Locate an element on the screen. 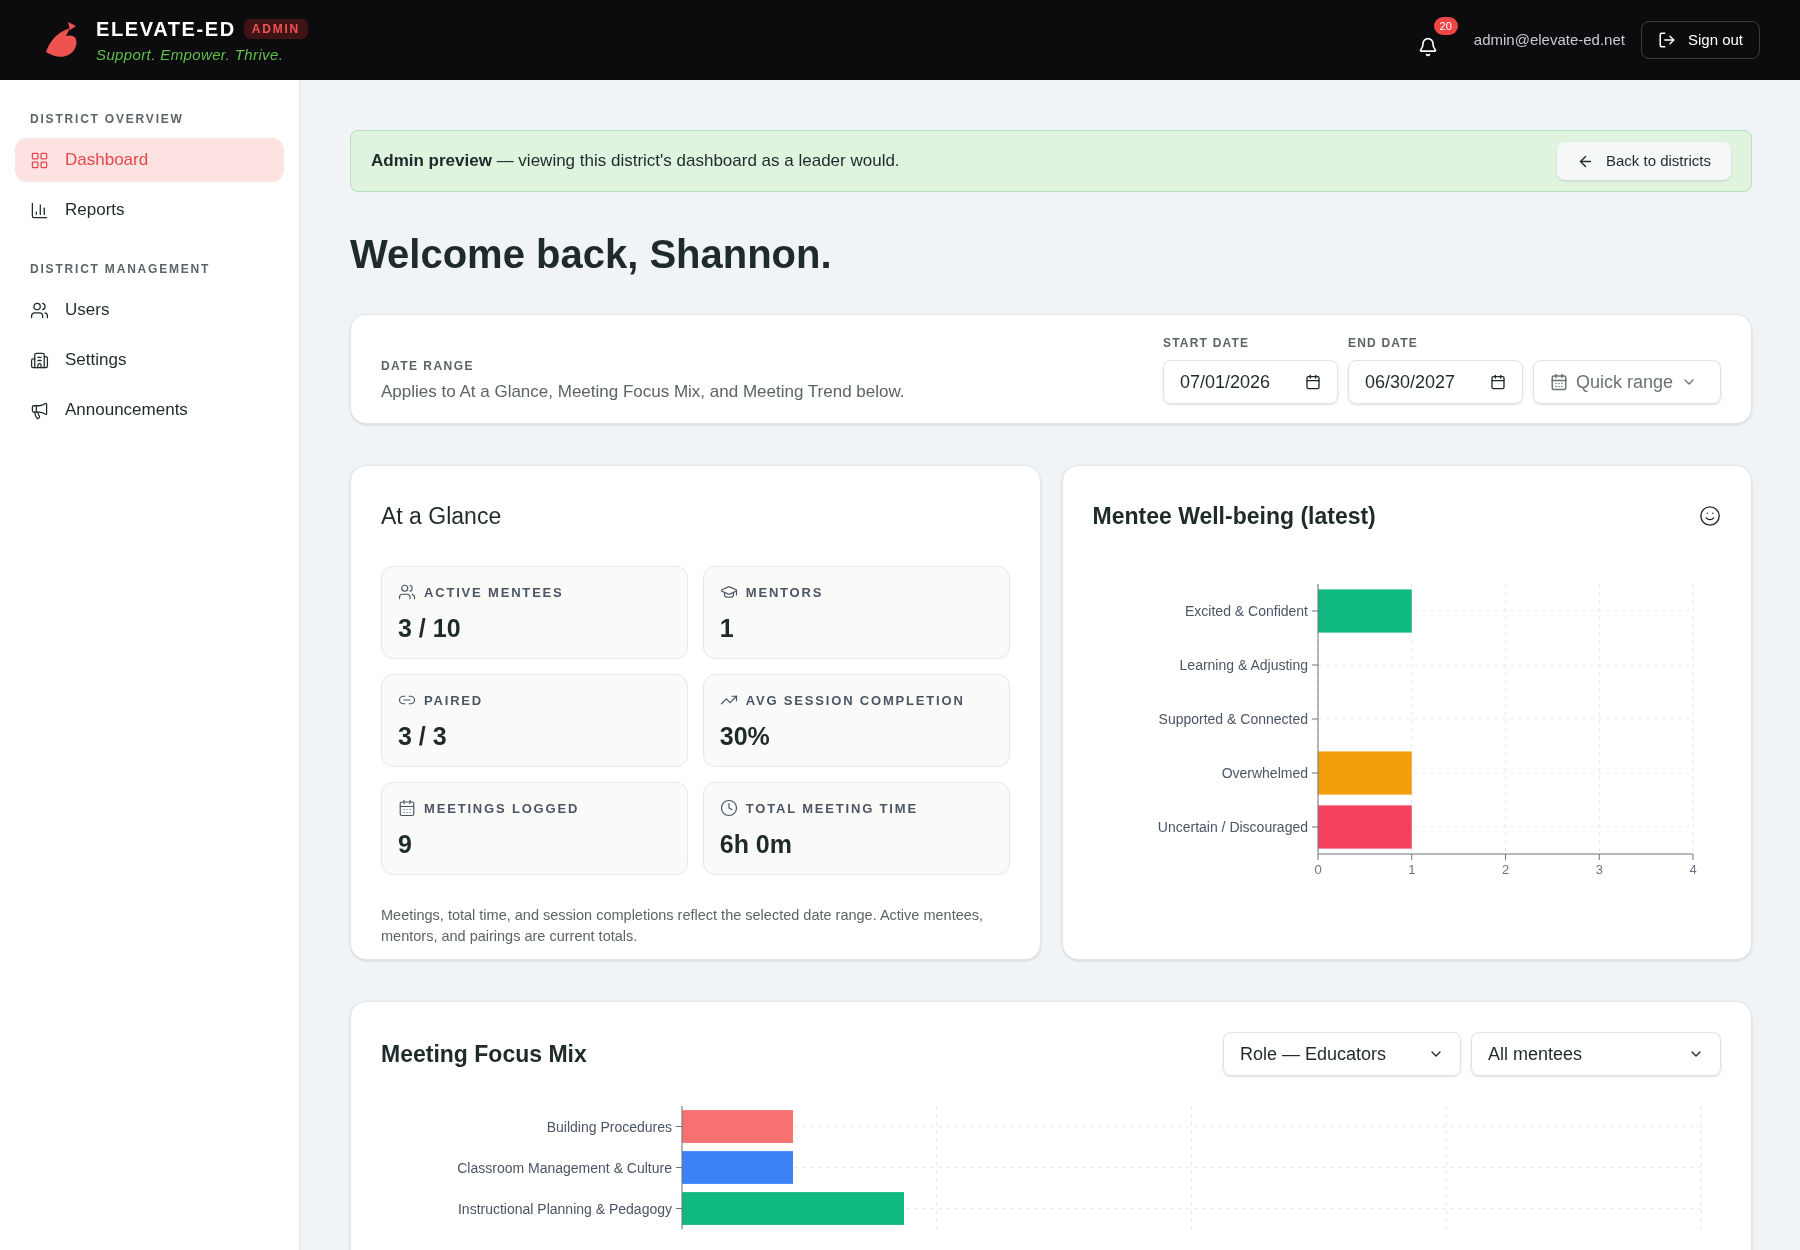 The height and width of the screenshot is (1250, 1800). stat-value: 6h 0m is located at coordinates (756, 844).